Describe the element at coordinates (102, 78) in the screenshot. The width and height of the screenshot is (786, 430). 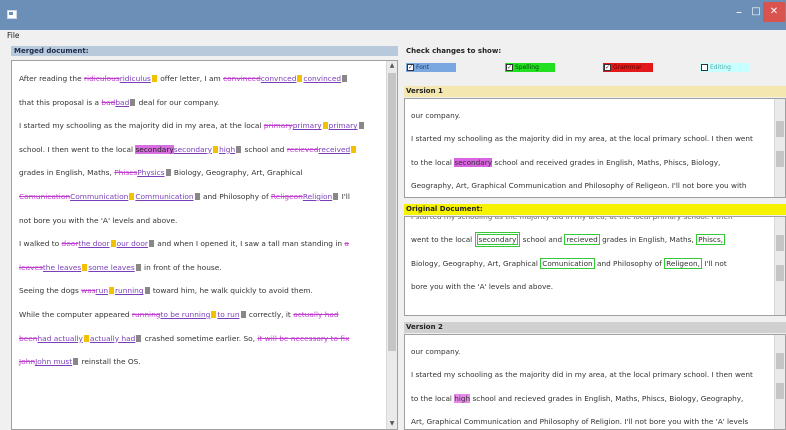
I see `deleted-text: ridiculous` at that location.